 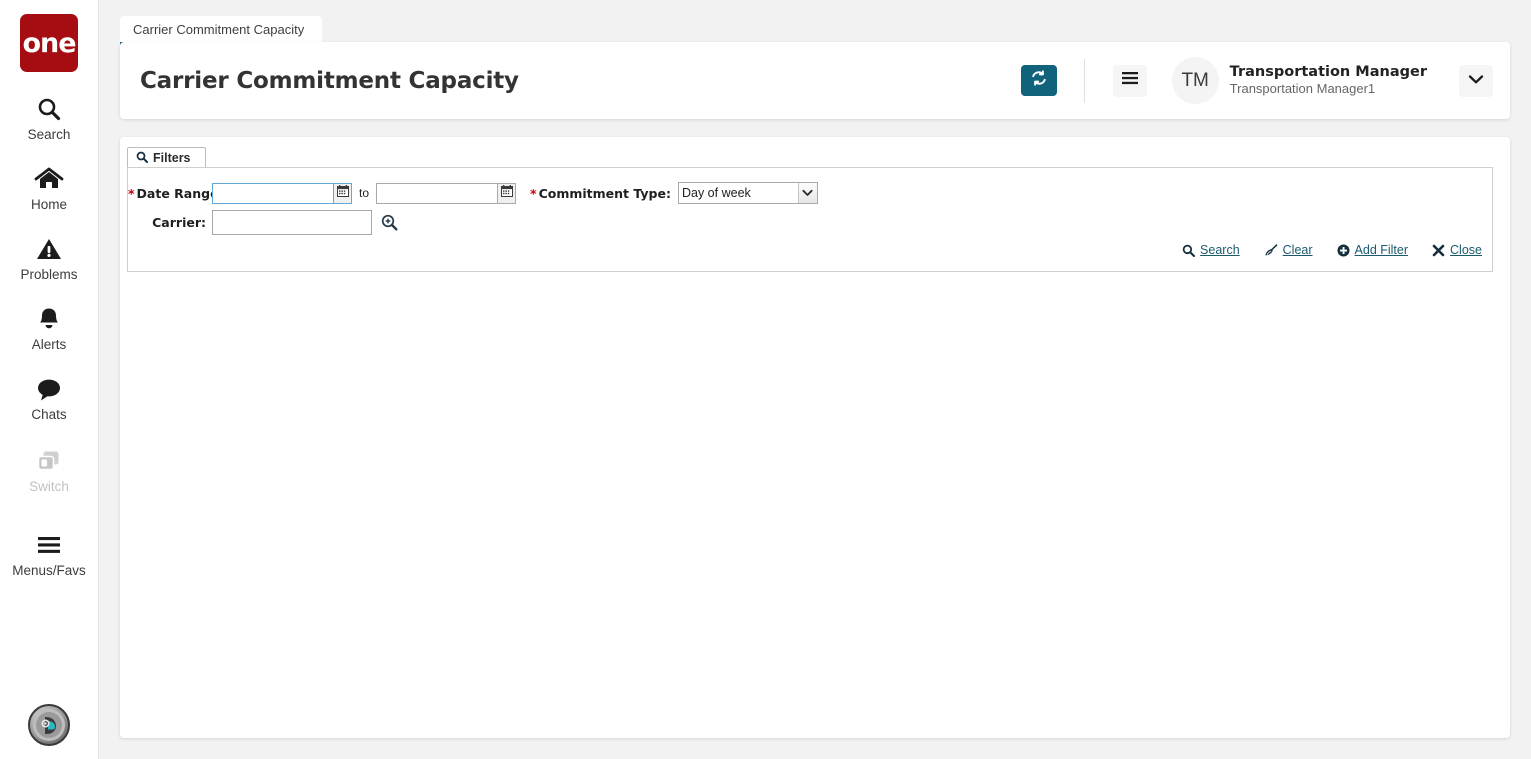 I want to click on close-button: Close, so click(x=1457, y=250).